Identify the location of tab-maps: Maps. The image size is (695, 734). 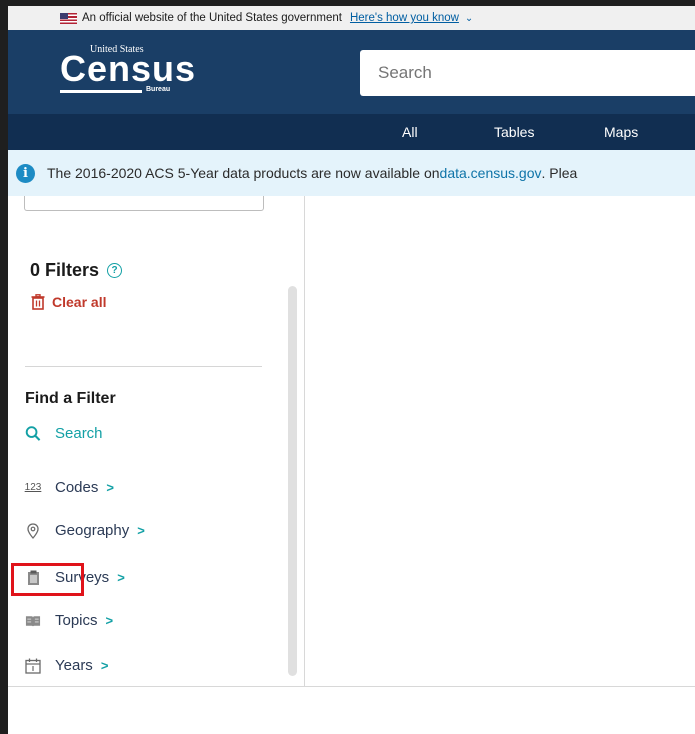
(621, 132).